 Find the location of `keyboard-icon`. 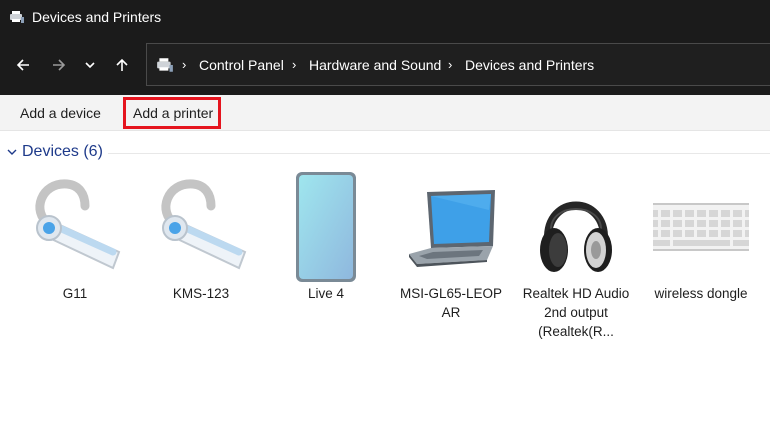

keyboard-icon is located at coordinates (701, 227).